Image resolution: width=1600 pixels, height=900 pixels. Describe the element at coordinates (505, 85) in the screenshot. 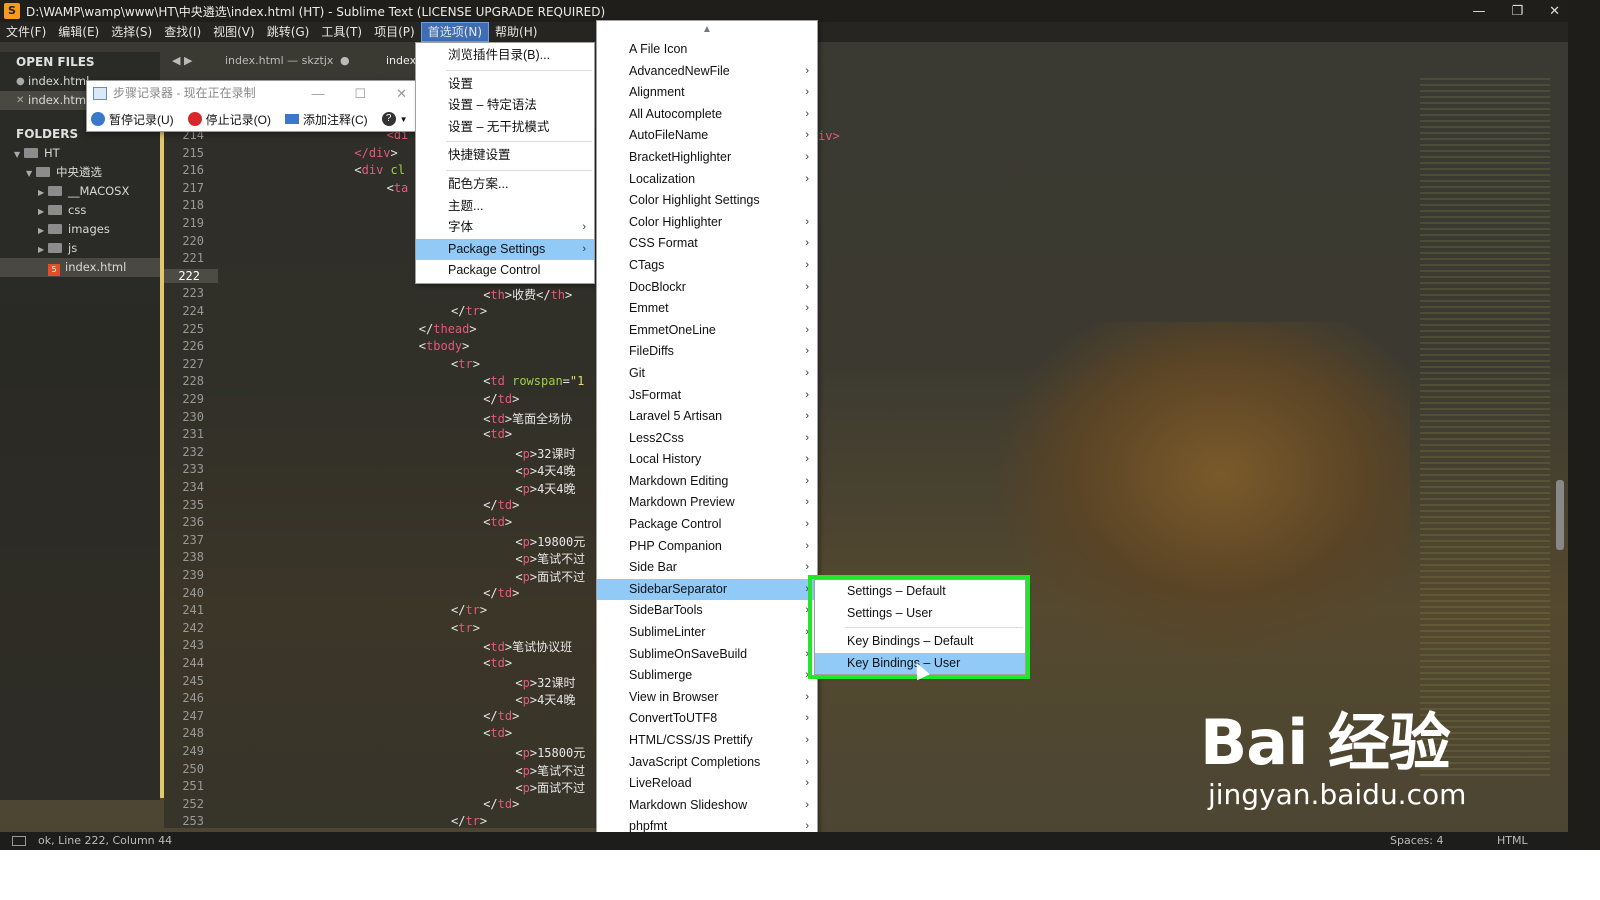

I see `menu-option: 设置` at that location.